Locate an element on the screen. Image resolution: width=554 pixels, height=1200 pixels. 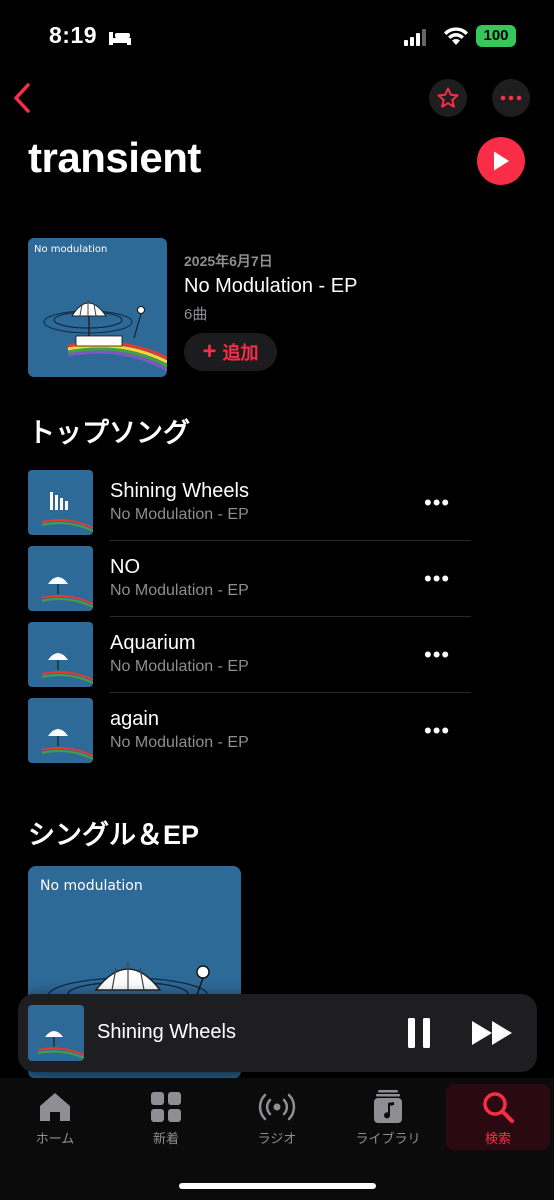
song-row: again No Modulation - EP ••• is located at coordinates (249, 736).